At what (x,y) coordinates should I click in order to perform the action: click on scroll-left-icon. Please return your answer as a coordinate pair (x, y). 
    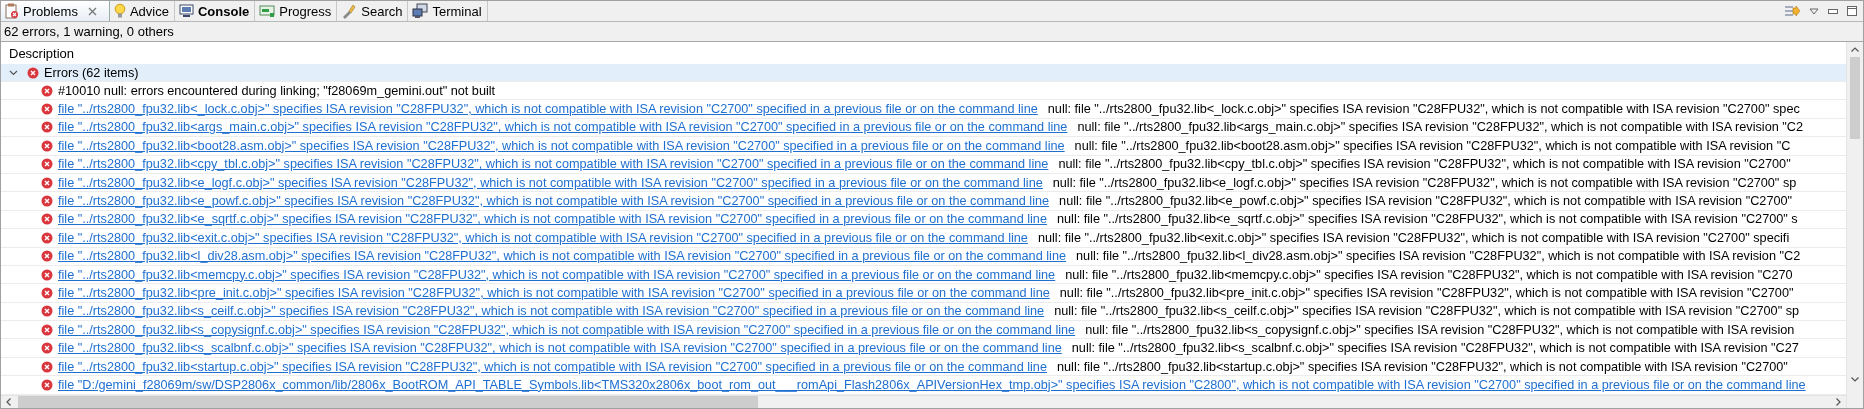
    Looking at the image, I should click on (9, 401).